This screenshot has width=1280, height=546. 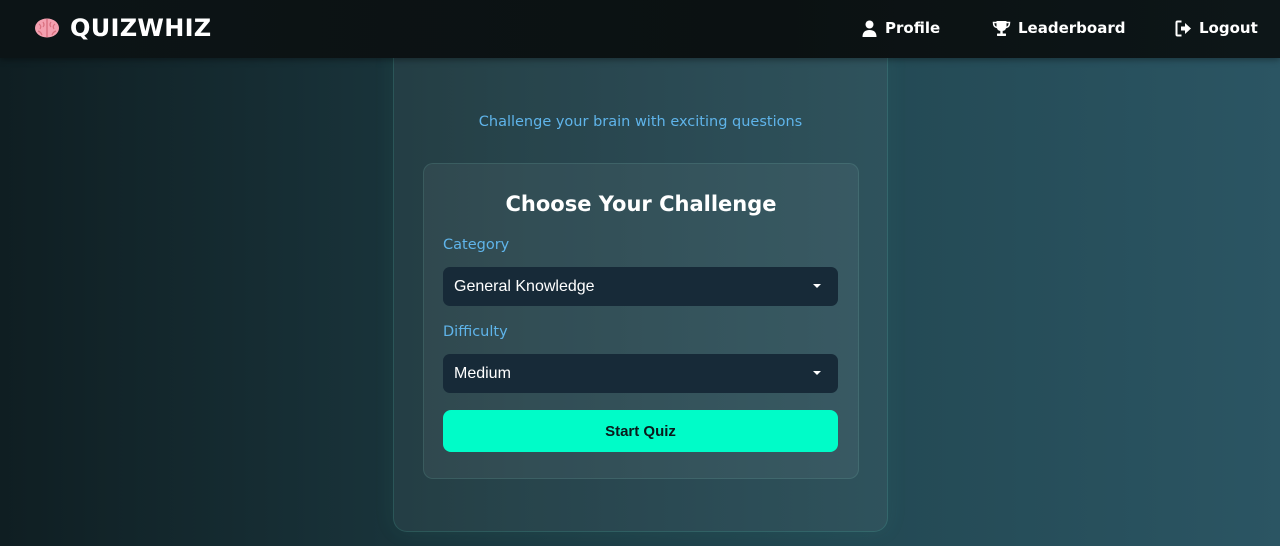 I want to click on panel-title: Choose Your Challenge, so click(x=641, y=204).